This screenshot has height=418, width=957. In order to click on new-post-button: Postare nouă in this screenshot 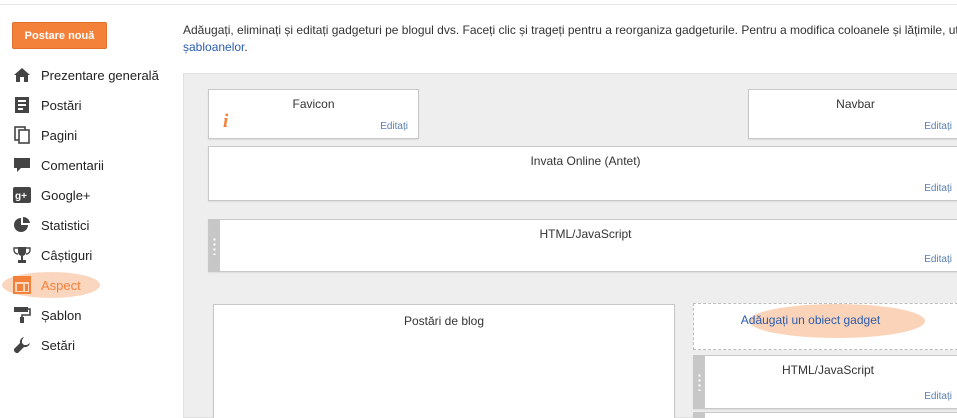, I will do `click(59, 35)`.